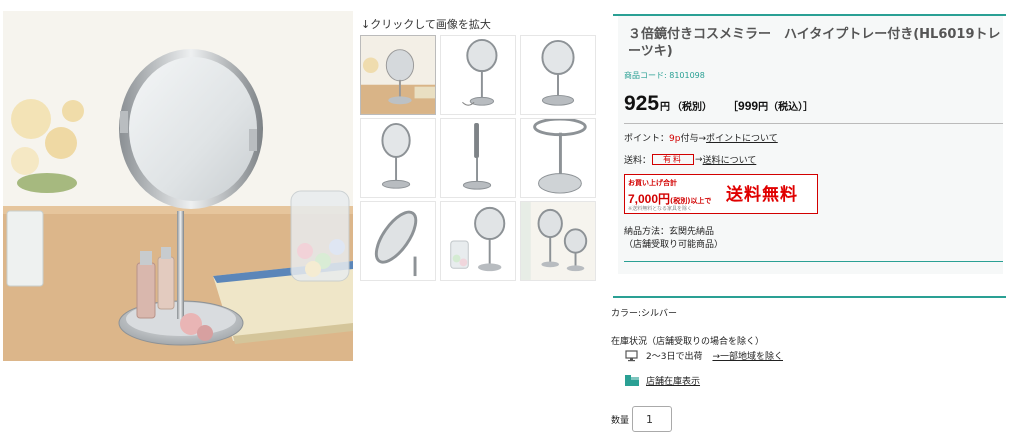 Image resolution: width=1024 pixels, height=439 pixels. What do you see at coordinates (647, 139) in the screenshot?
I see `points-label: ポイント：` at bounding box center [647, 139].